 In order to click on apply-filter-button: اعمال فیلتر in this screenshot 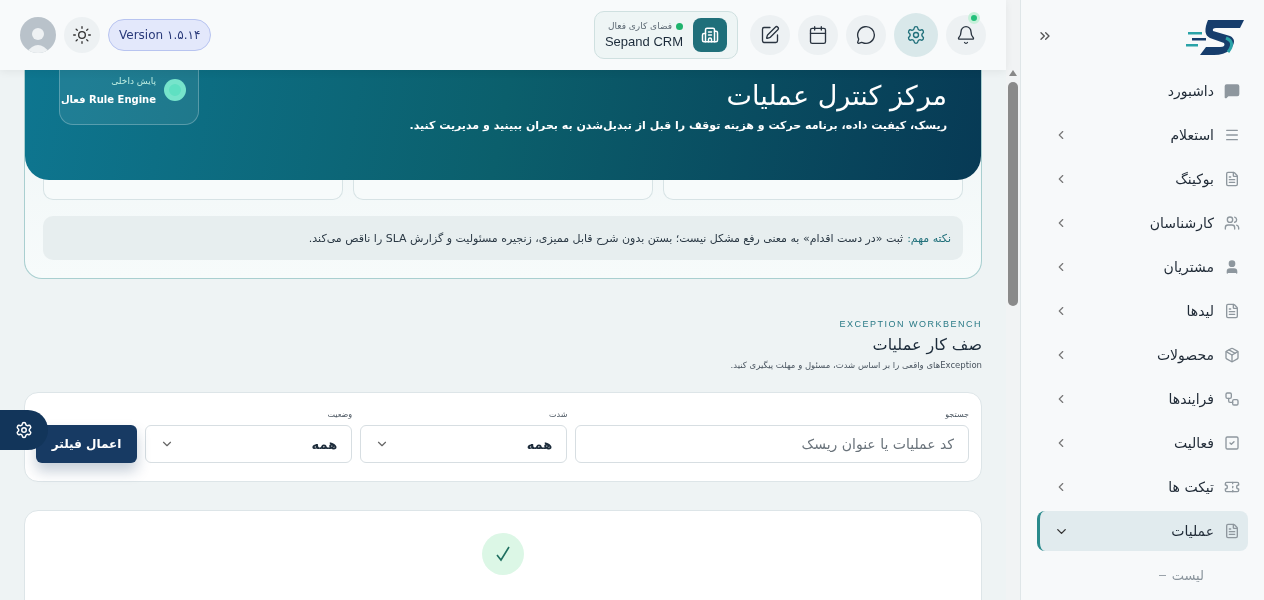, I will do `click(86, 444)`.